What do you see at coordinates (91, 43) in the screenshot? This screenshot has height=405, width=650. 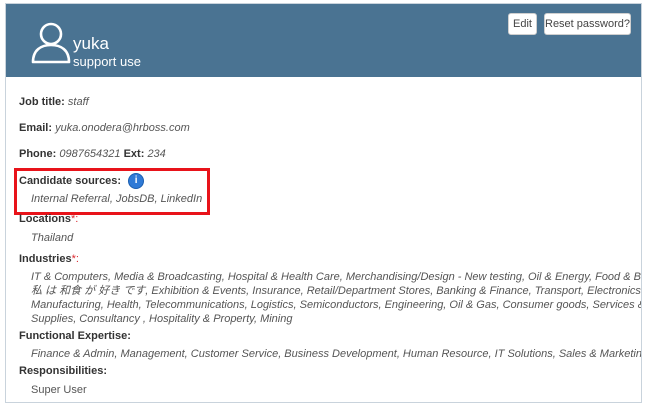 I see `profile-name: yuka` at bounding box center [91, 43].